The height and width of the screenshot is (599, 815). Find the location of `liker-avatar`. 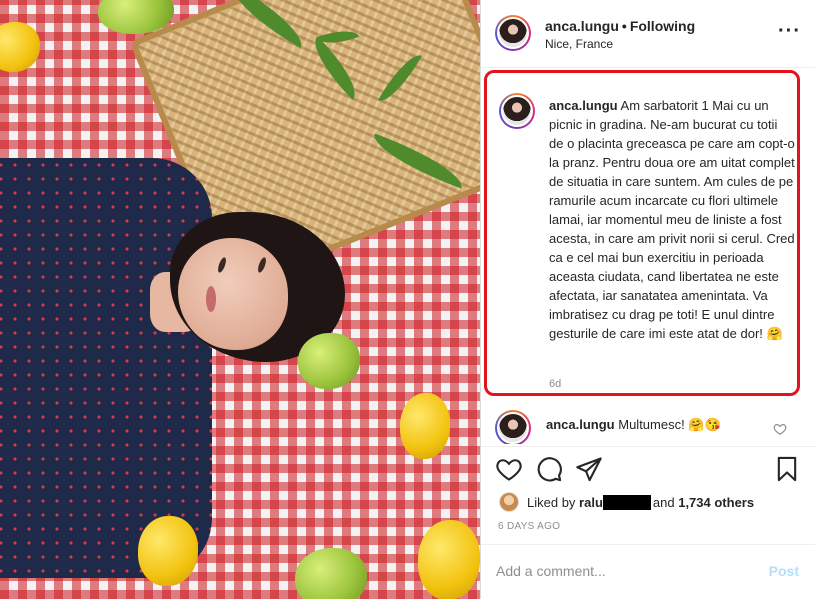

liker-avatar is located at coordinates (509, 502).